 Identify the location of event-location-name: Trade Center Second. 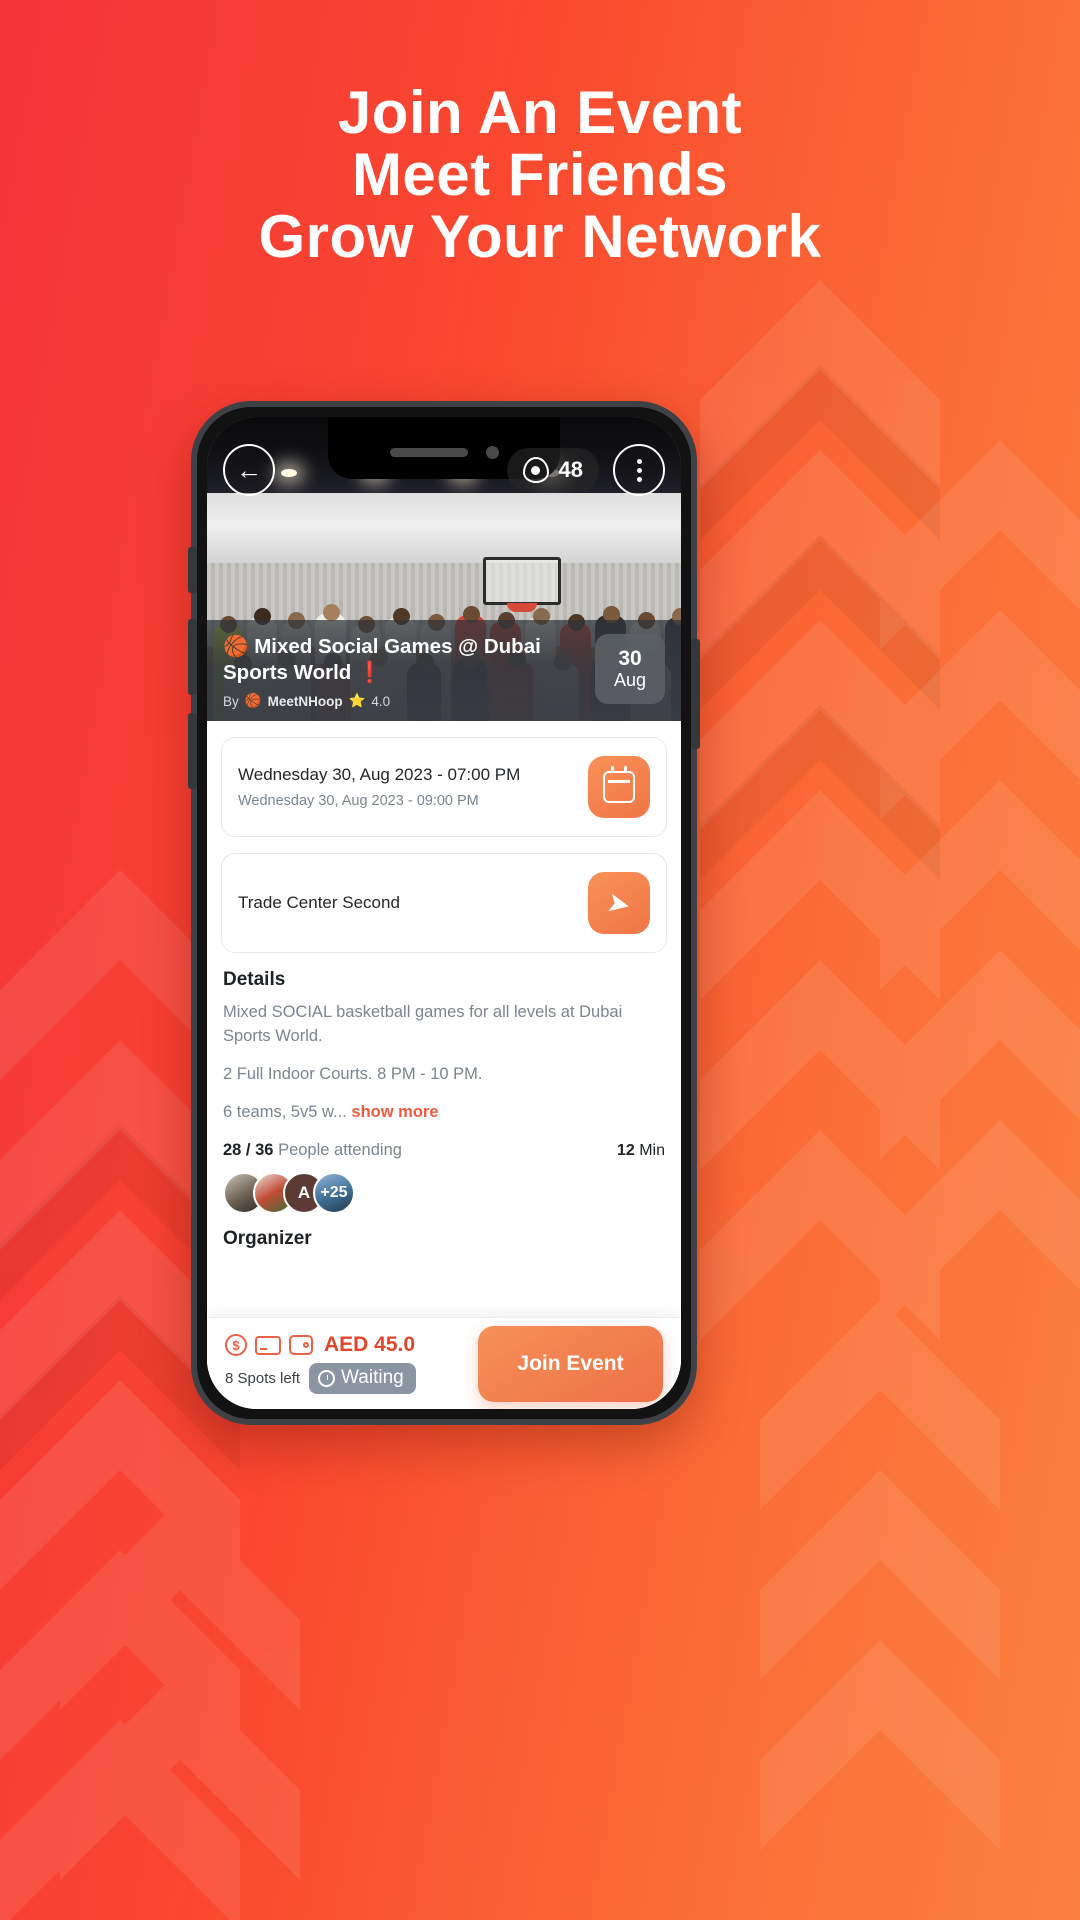
(319, 902).